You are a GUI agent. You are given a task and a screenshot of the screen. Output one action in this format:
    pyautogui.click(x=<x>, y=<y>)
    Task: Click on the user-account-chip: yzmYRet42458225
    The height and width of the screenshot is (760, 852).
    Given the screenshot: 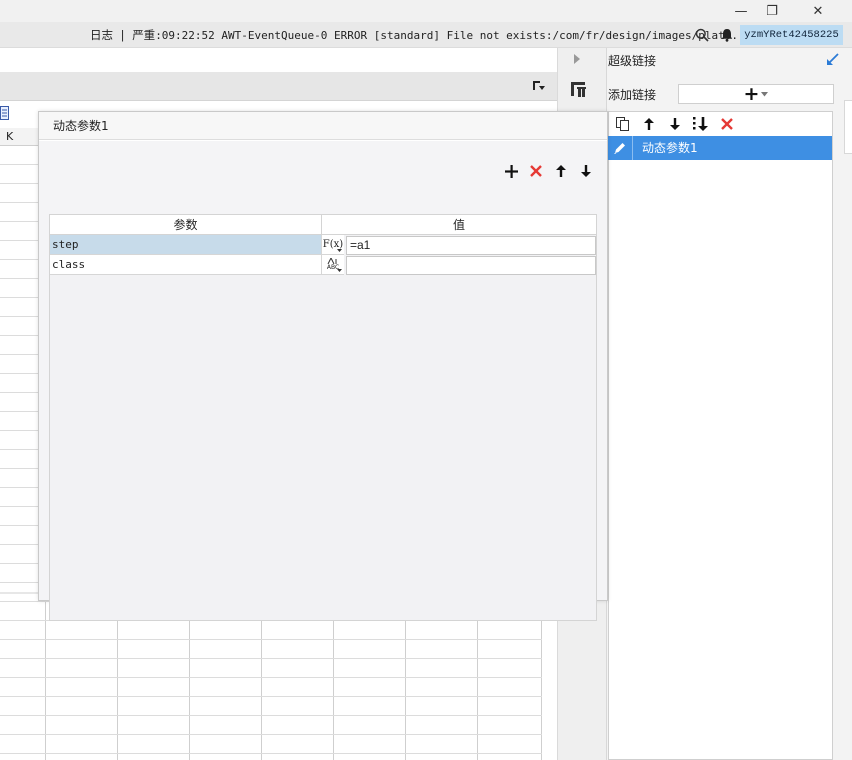 What is the action you would take?
    pyautogui.click(x=791, y=35)
    